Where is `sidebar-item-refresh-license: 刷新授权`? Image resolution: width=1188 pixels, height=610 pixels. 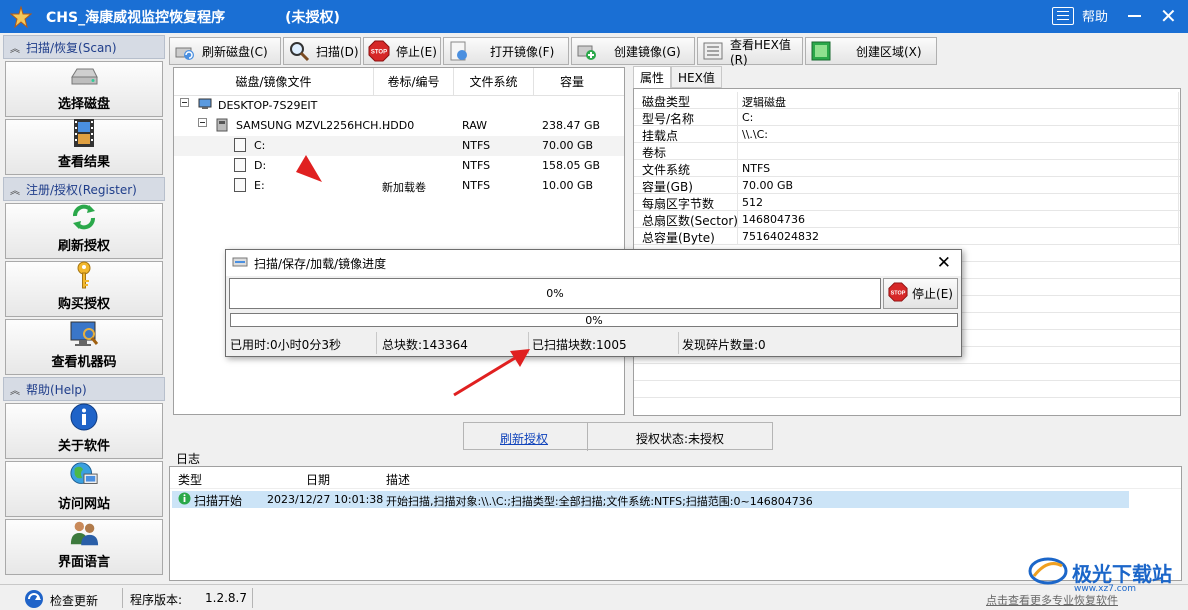
sidebar-item-refresh-license: 刷新授权 is located at coordinates (84, 231).